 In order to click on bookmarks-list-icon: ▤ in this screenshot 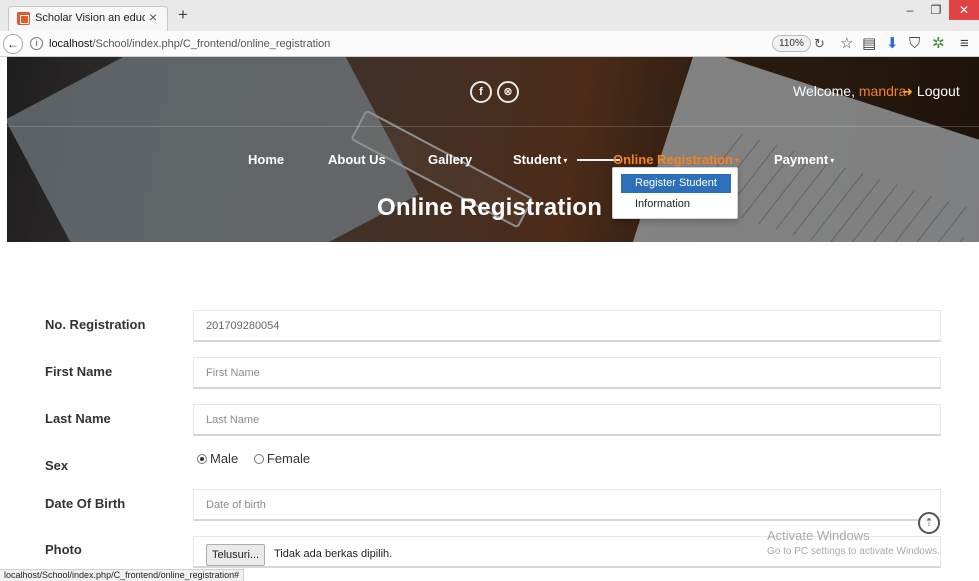, I will do `click(869, 44)`.